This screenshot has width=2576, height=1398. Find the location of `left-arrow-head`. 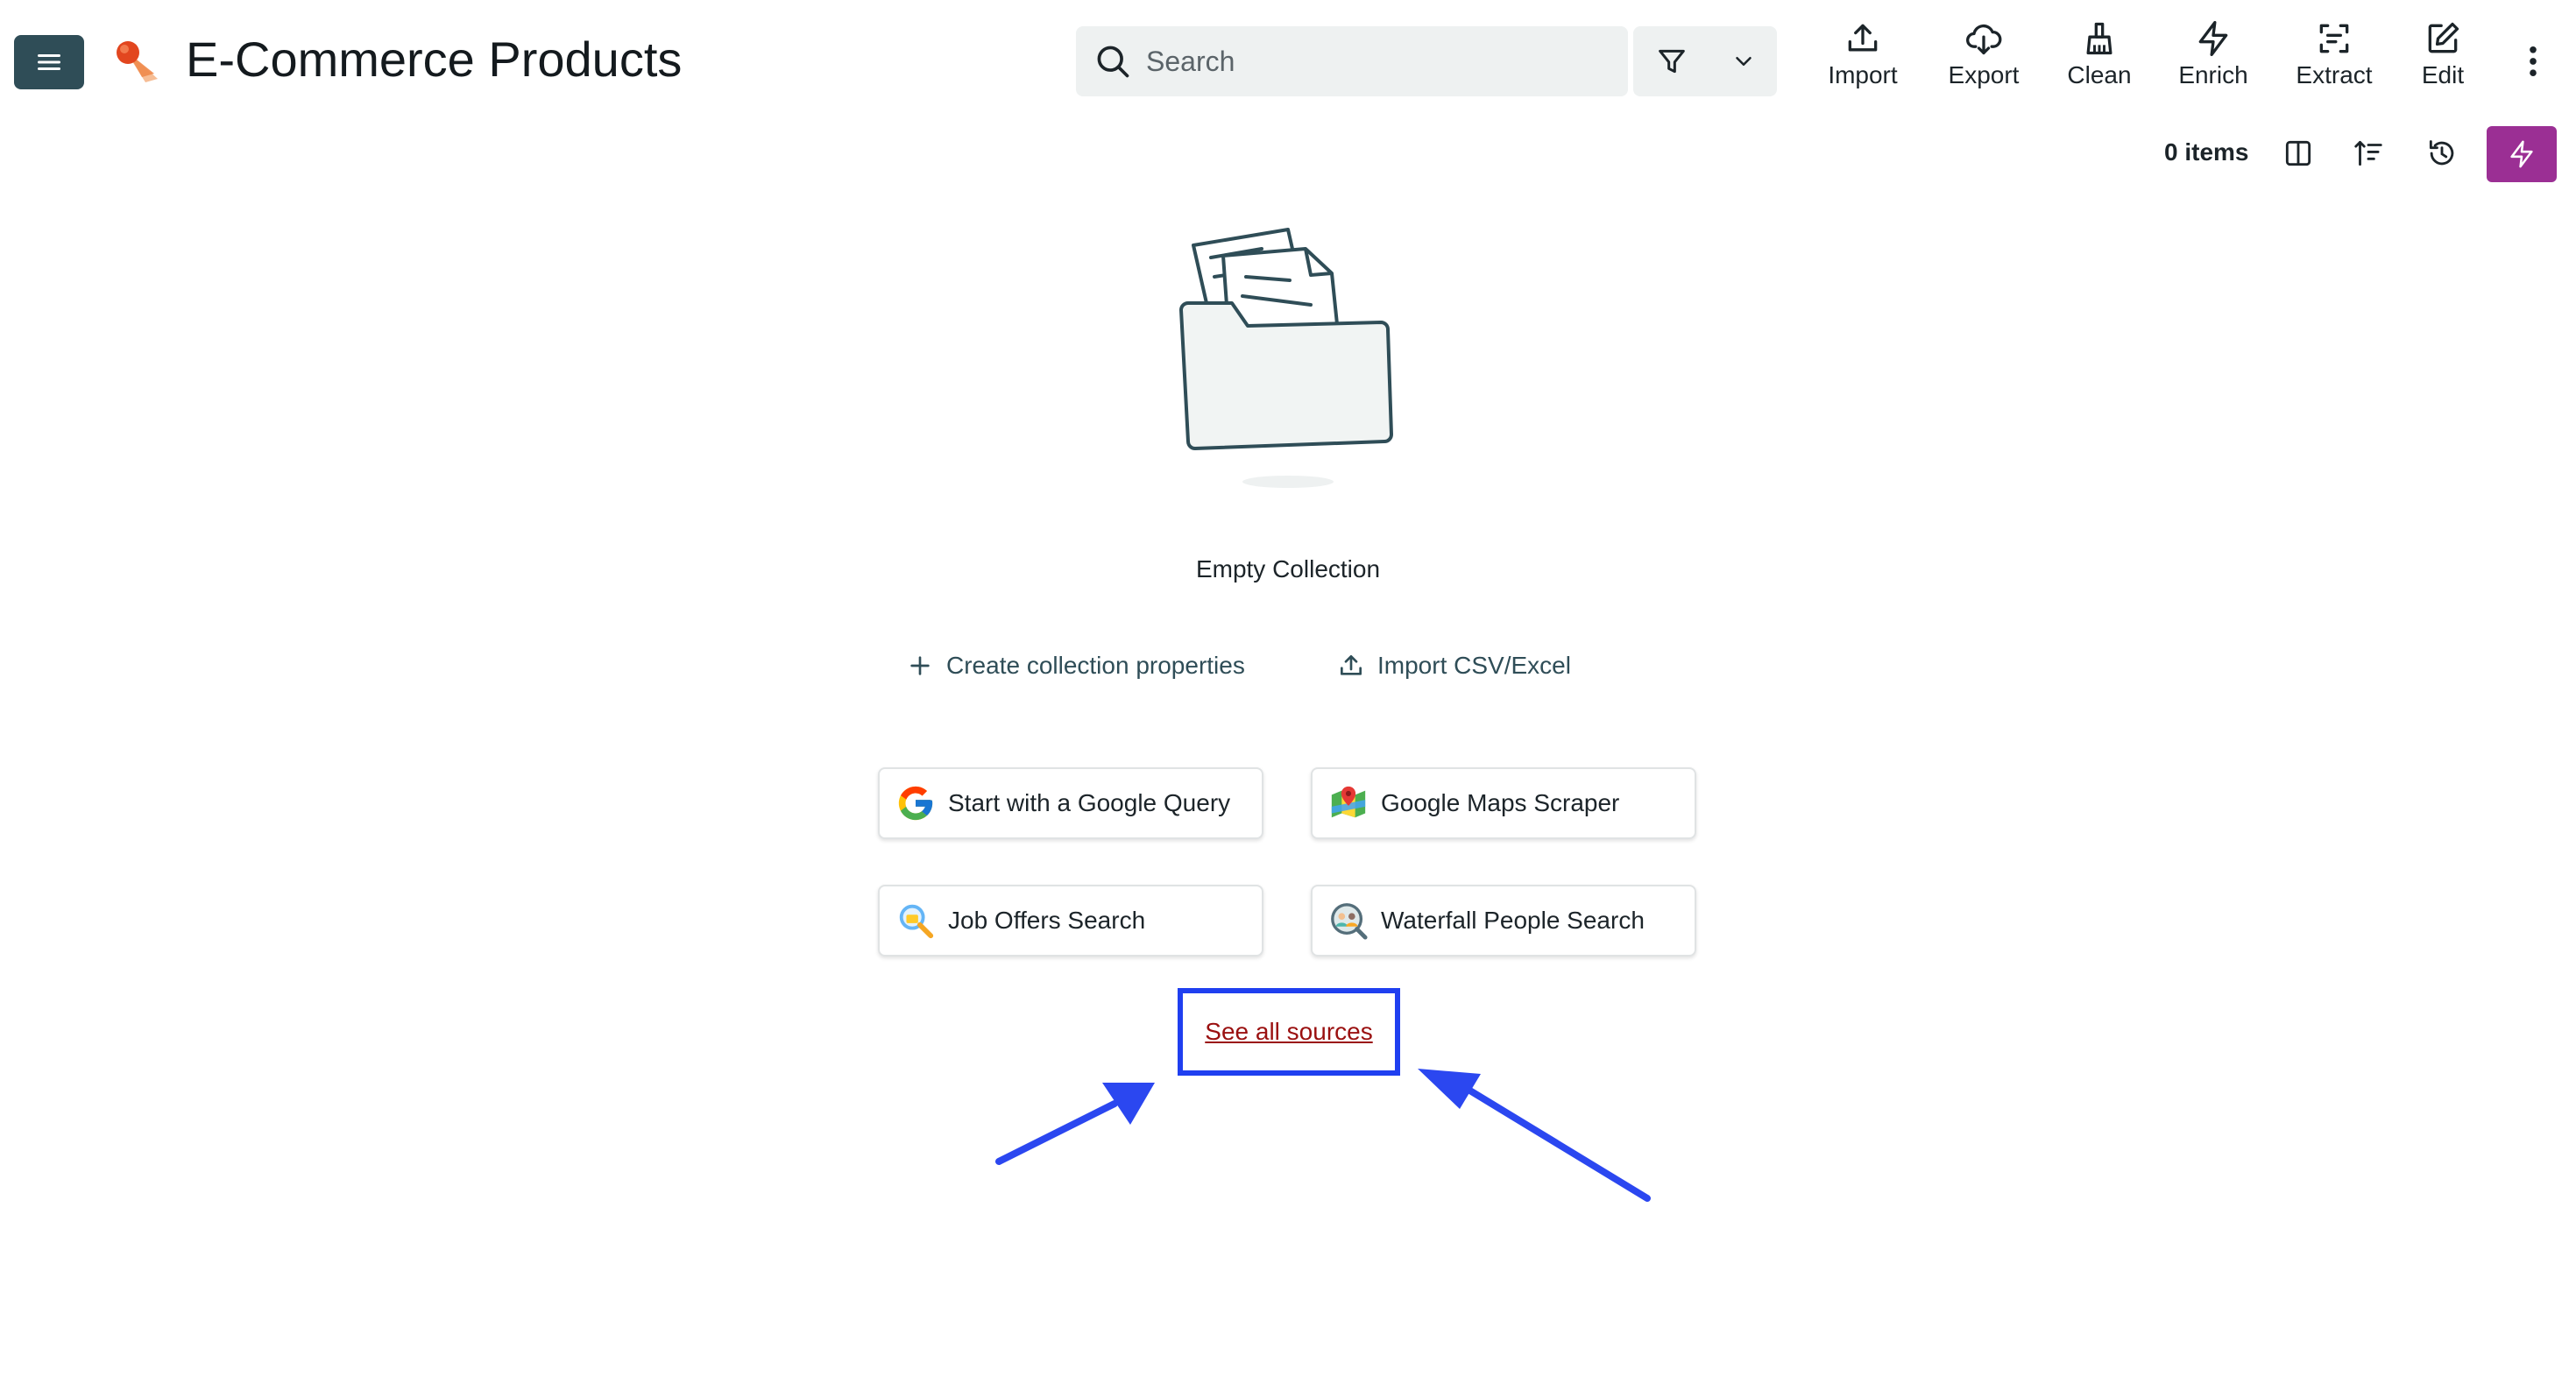

left-arrow-head is located at coordinates (1128, 1104).